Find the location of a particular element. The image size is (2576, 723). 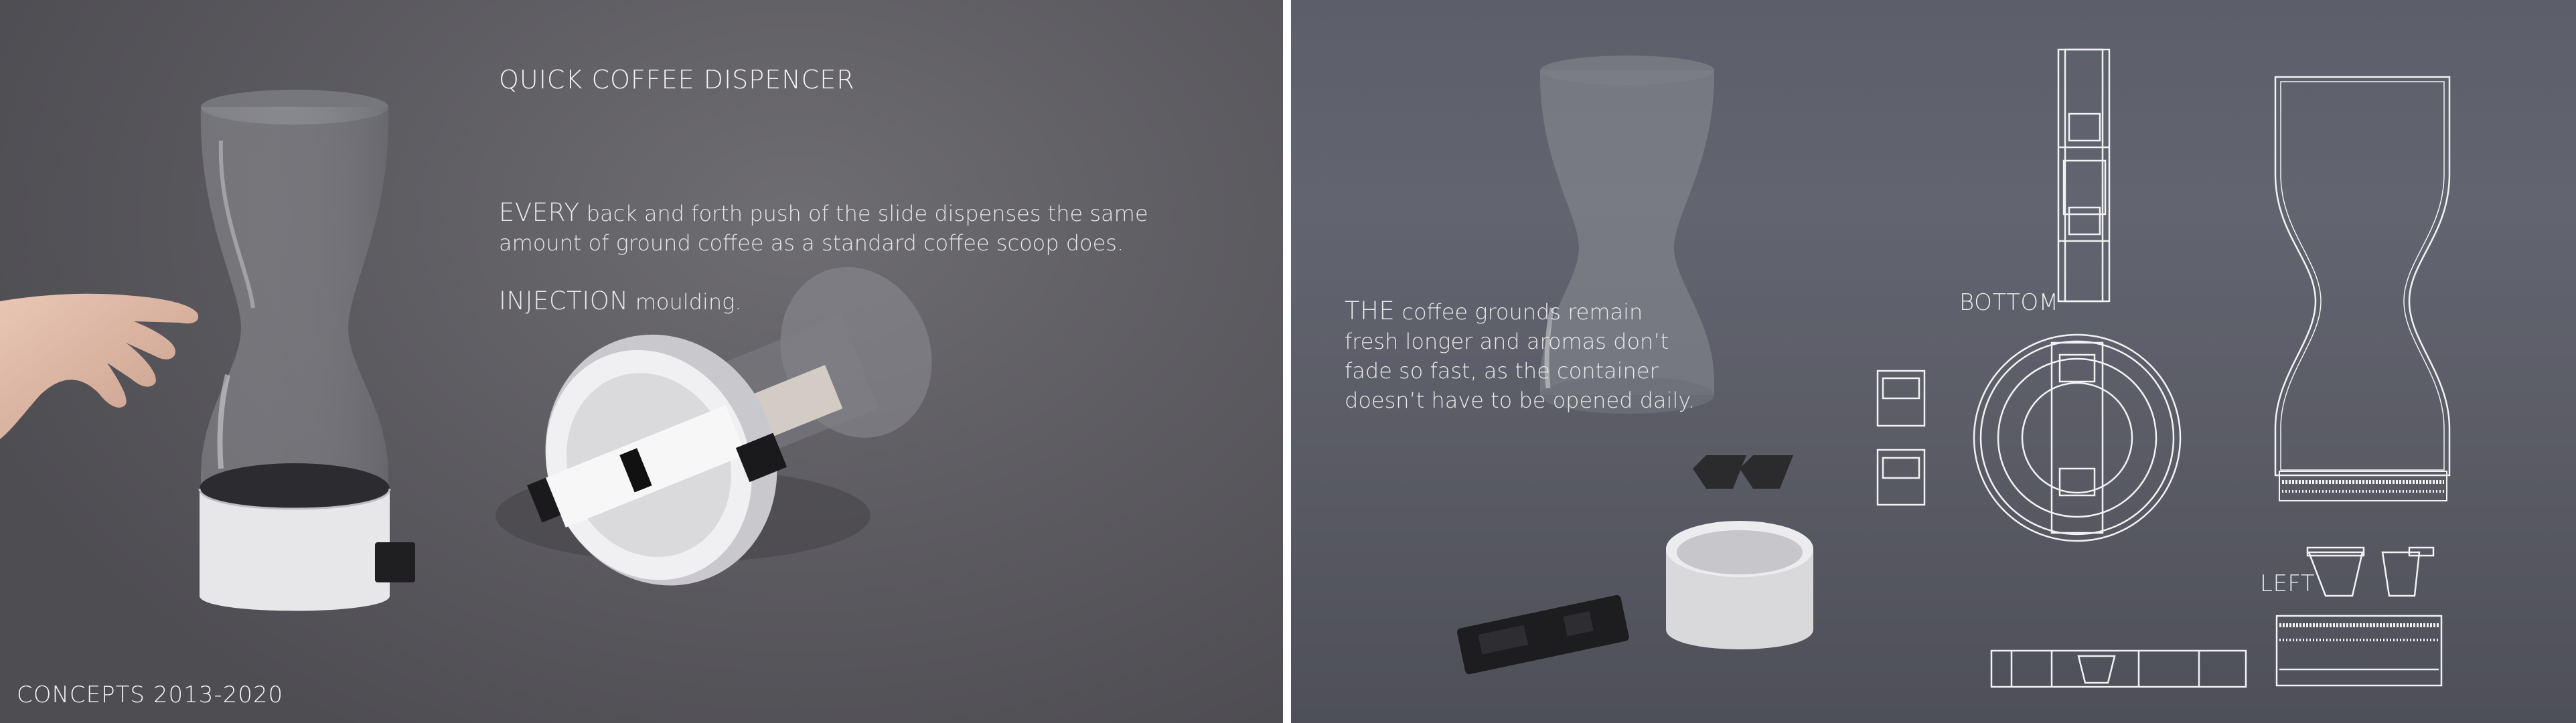

lying-dispenser-image is located at coordinates (714, 426).